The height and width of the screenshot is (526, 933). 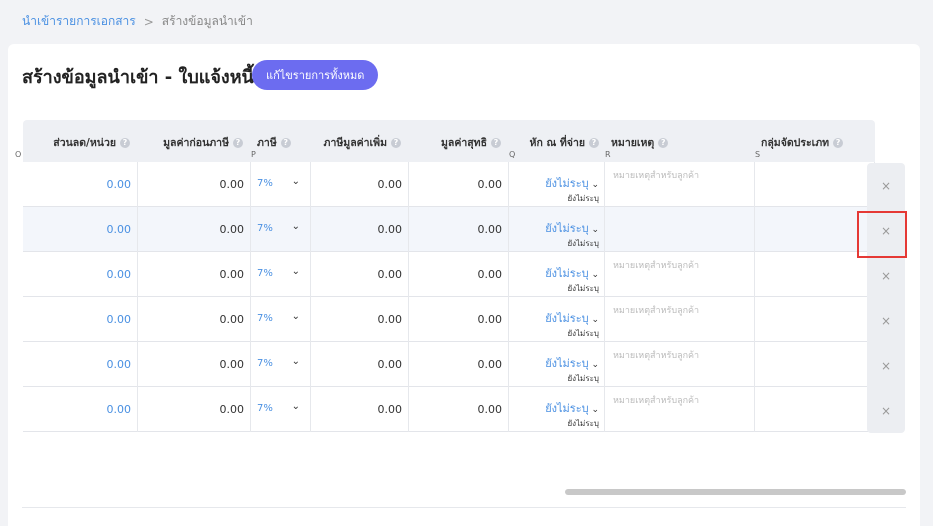 I want to click on column-header-label: มูลค่าสุทธิ?, so click(x=471, y=142).